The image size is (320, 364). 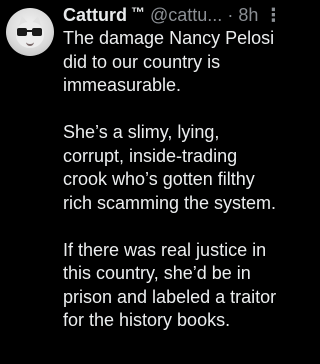 I want to click on tweet-header: Catturd ™ @cattu... · 8h ⋮, so click(x=177, y=15).